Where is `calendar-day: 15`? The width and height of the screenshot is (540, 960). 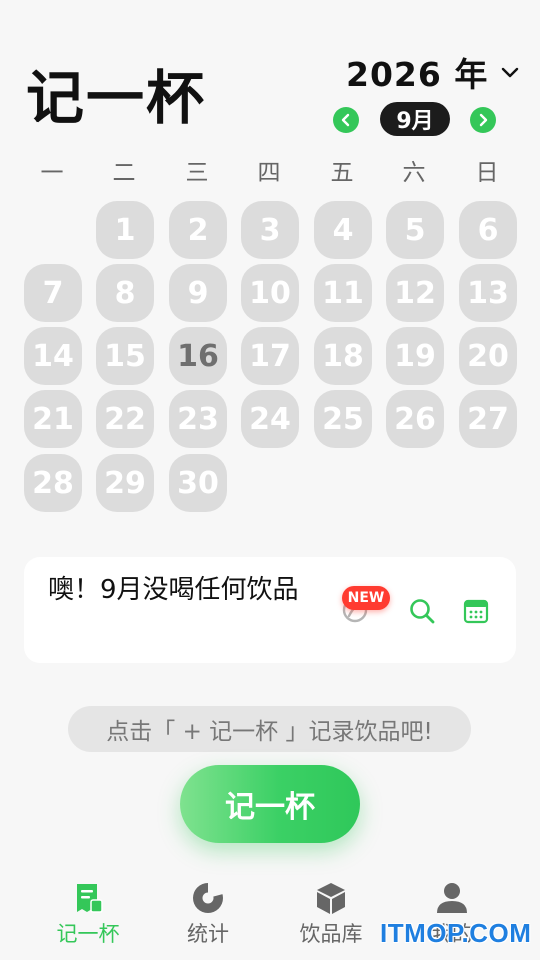
calendar-day: 15 is located at coordinates (125, 356).